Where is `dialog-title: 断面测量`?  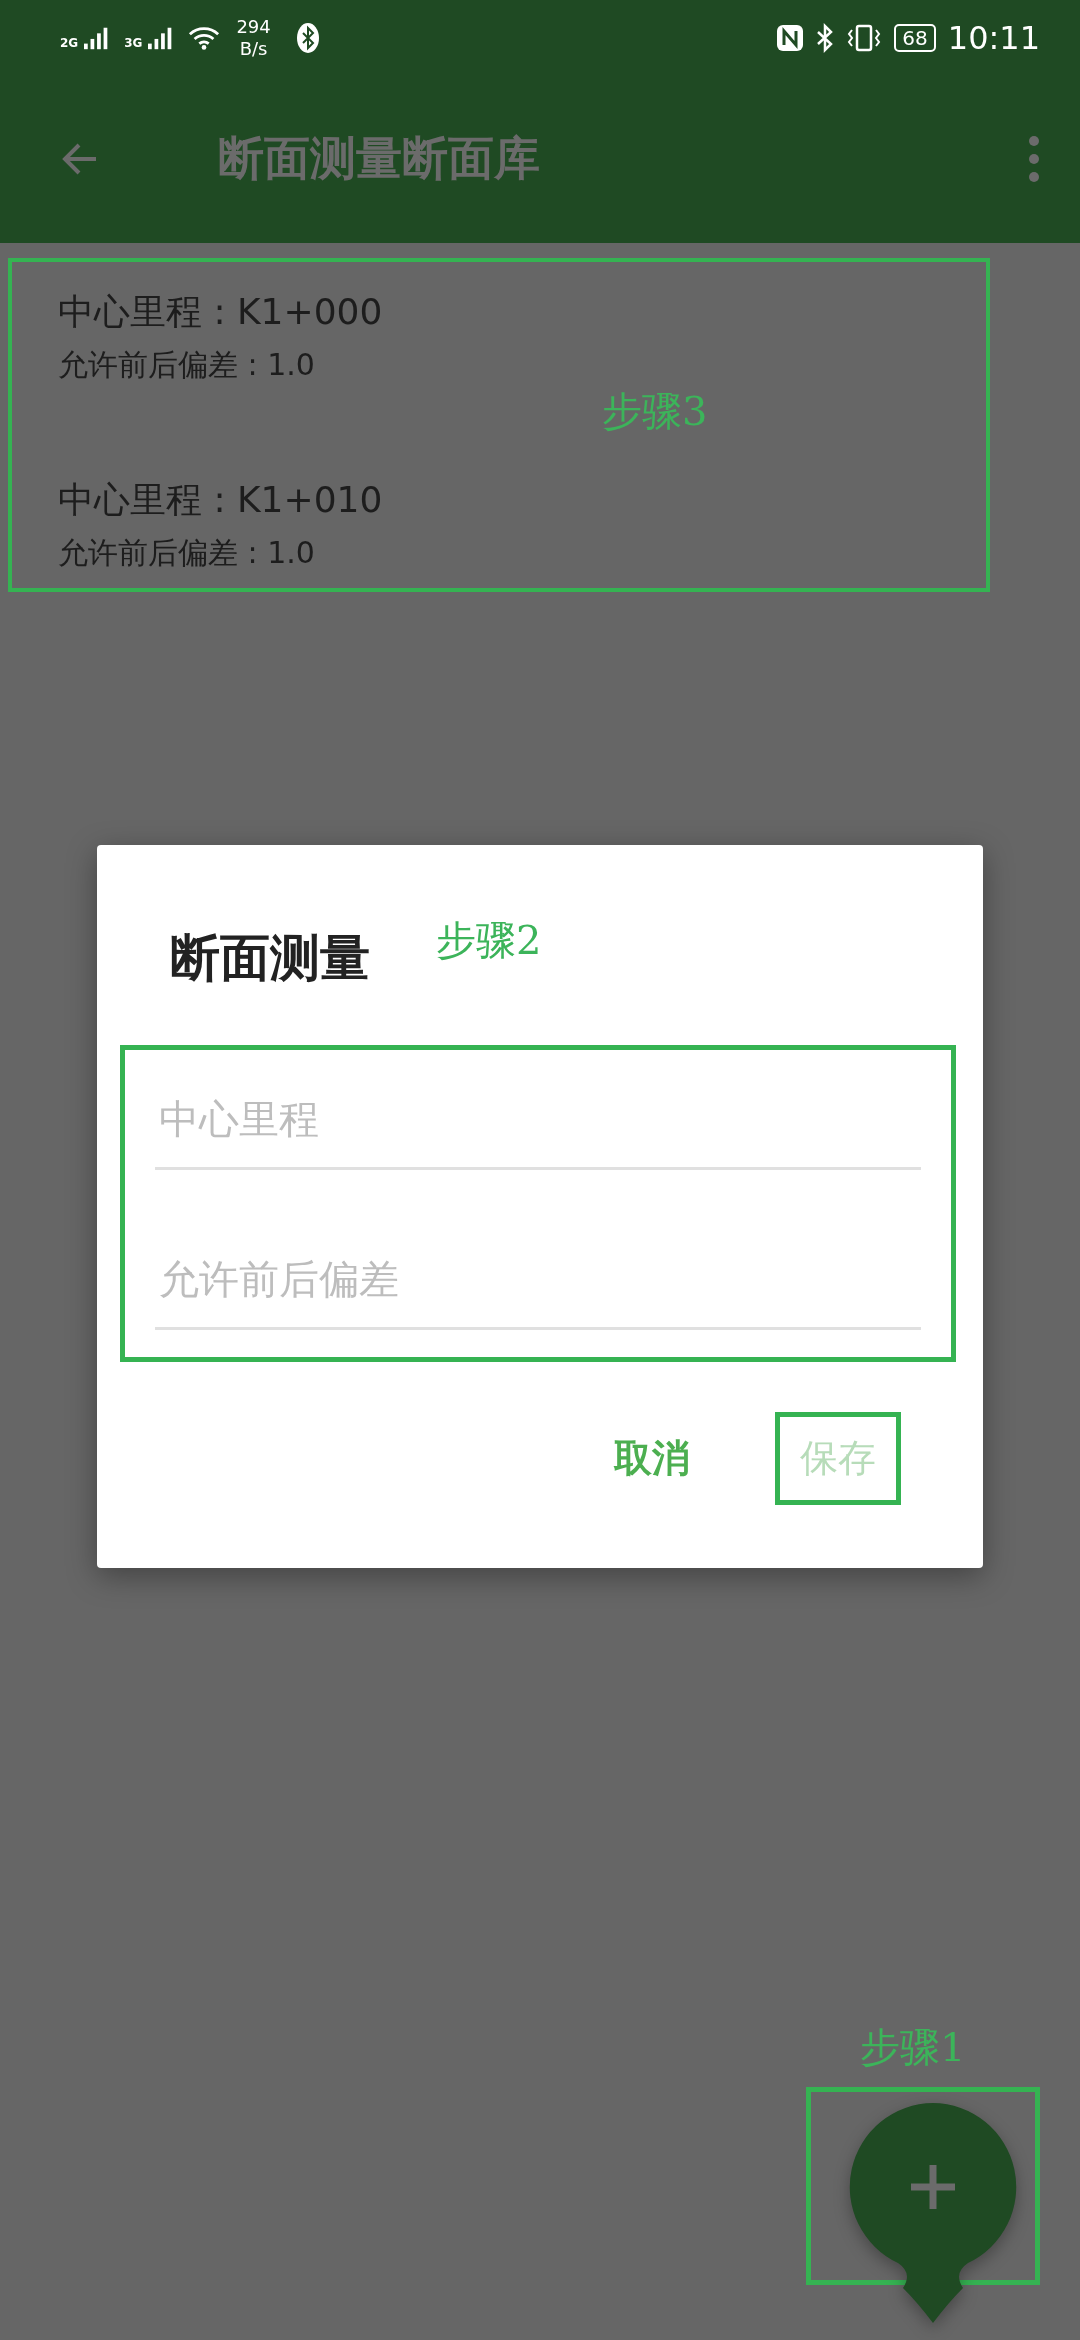 dialog-title: 断面测量 is located at coordinates (270, 958).